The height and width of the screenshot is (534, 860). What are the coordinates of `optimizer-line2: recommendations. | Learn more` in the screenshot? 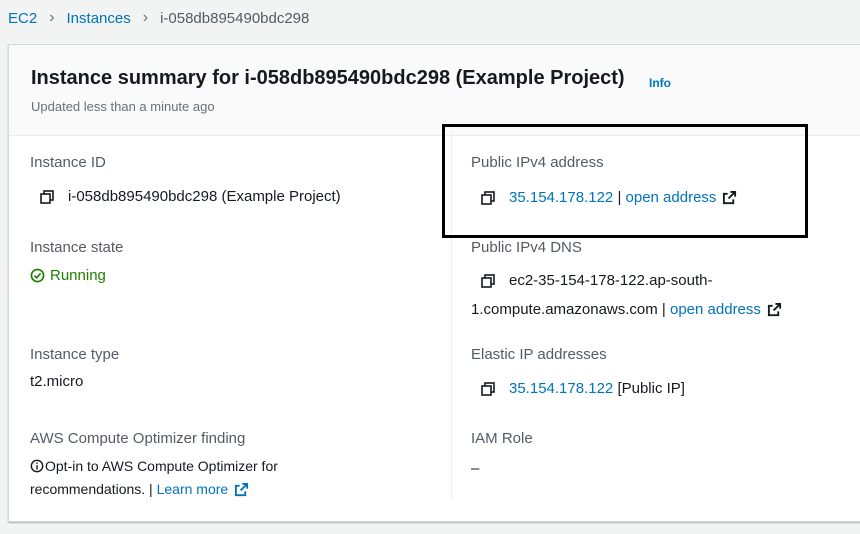 It's located at (139, 489).